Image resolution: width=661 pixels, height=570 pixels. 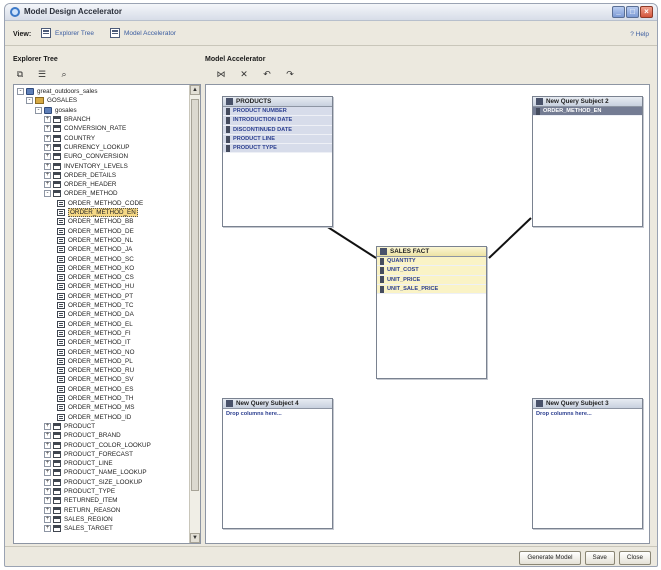 I want to click on query-subject-header: New Query Subject 3, so click(x=587, y=404).